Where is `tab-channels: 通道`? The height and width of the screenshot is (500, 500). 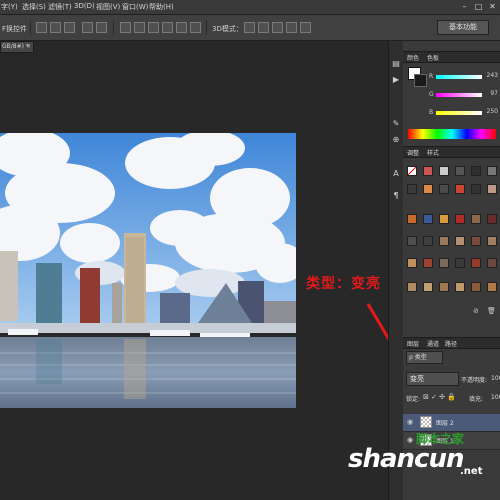
tab-channels: 通道 is located at coordinates (433, 343).